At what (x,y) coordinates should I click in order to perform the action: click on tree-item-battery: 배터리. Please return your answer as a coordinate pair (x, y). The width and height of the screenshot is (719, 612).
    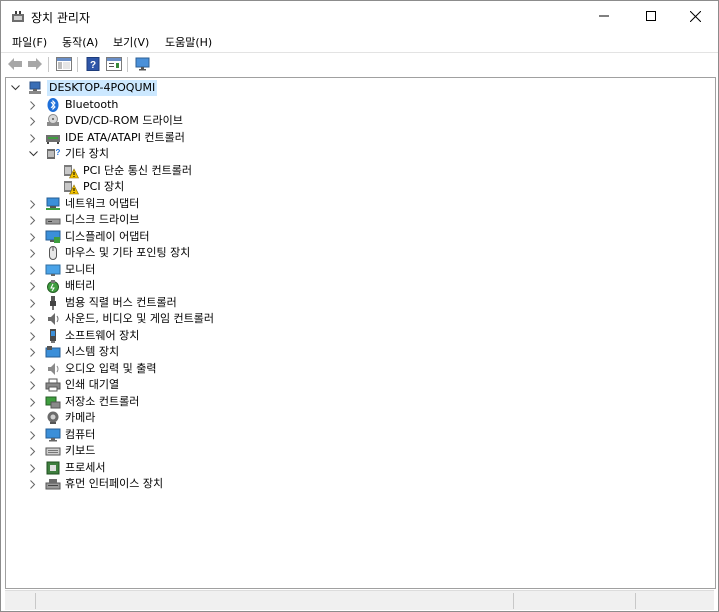
    Looking at the image, I should click on (61, 286).